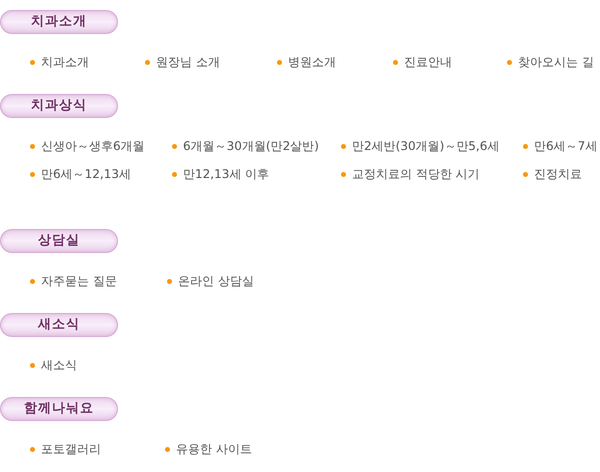  What do you see at coordinates (59, 409) in the screenshot?
I see `section-heading: 함께나눠요` at bounding box center [59, 409].